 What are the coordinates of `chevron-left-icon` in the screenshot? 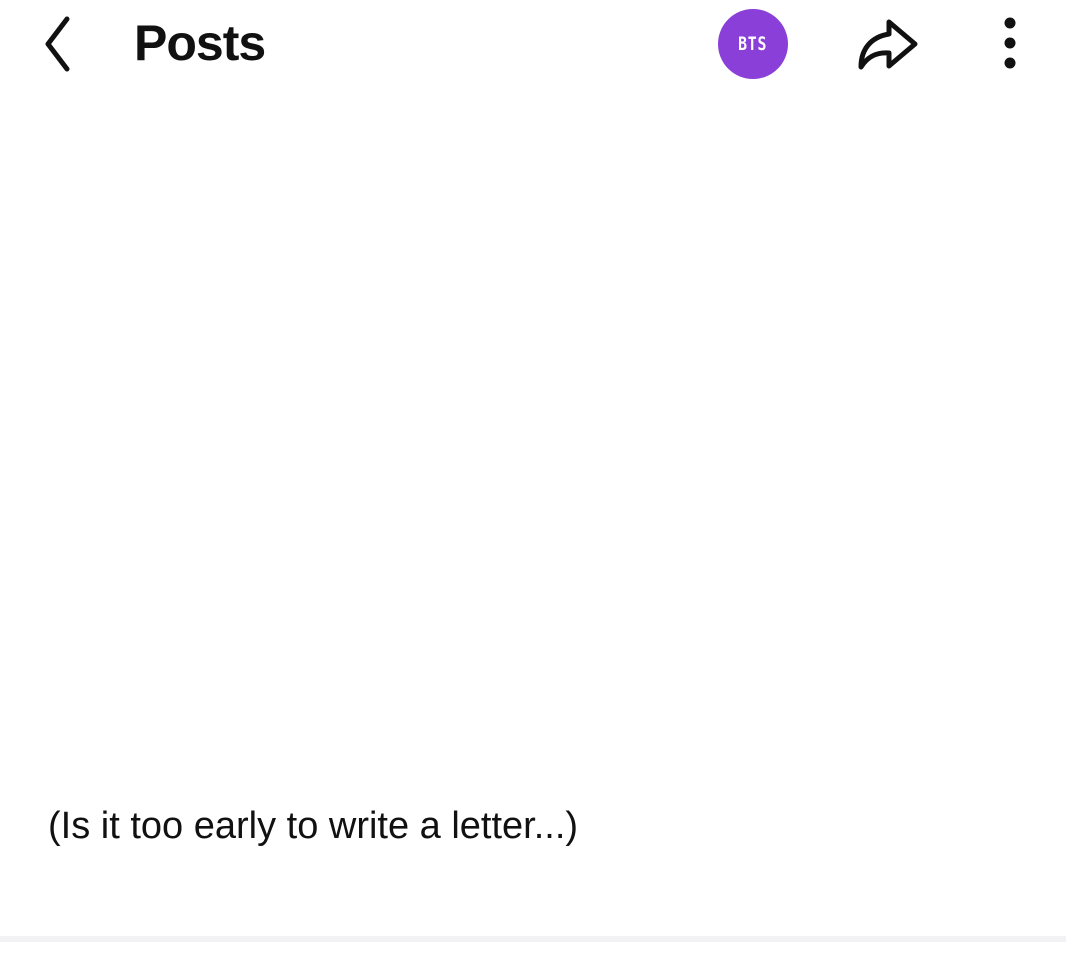 It's located at (57, 44).